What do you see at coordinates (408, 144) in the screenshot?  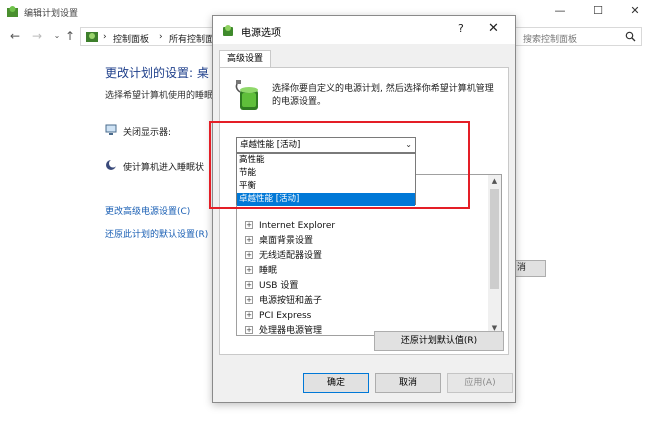 I see `chevron-down-icon: ⌄` at bounding box center [408, 144].